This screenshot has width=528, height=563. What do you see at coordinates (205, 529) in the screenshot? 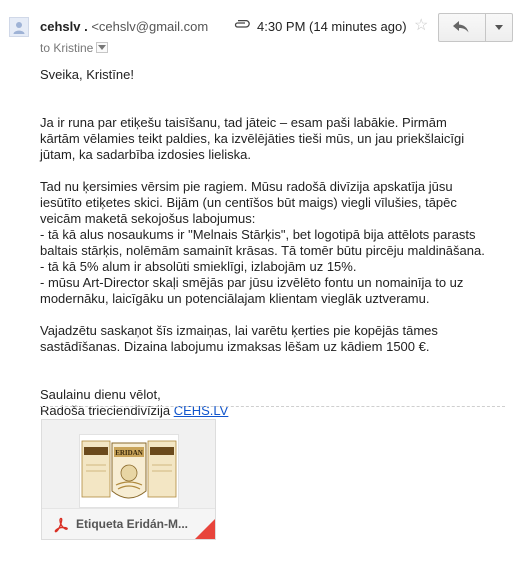
I see `attachment-corner-fold` at bounding box center [205, 529].